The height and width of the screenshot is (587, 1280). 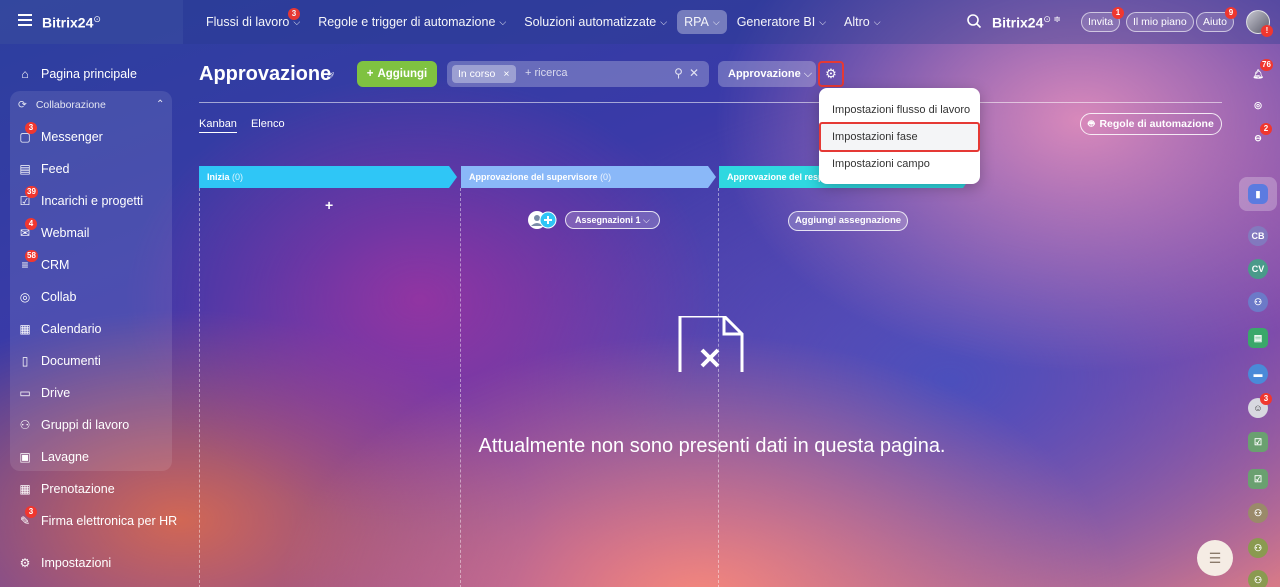 I want to click on drive-icon: ▭, so click(x=25, y=393).